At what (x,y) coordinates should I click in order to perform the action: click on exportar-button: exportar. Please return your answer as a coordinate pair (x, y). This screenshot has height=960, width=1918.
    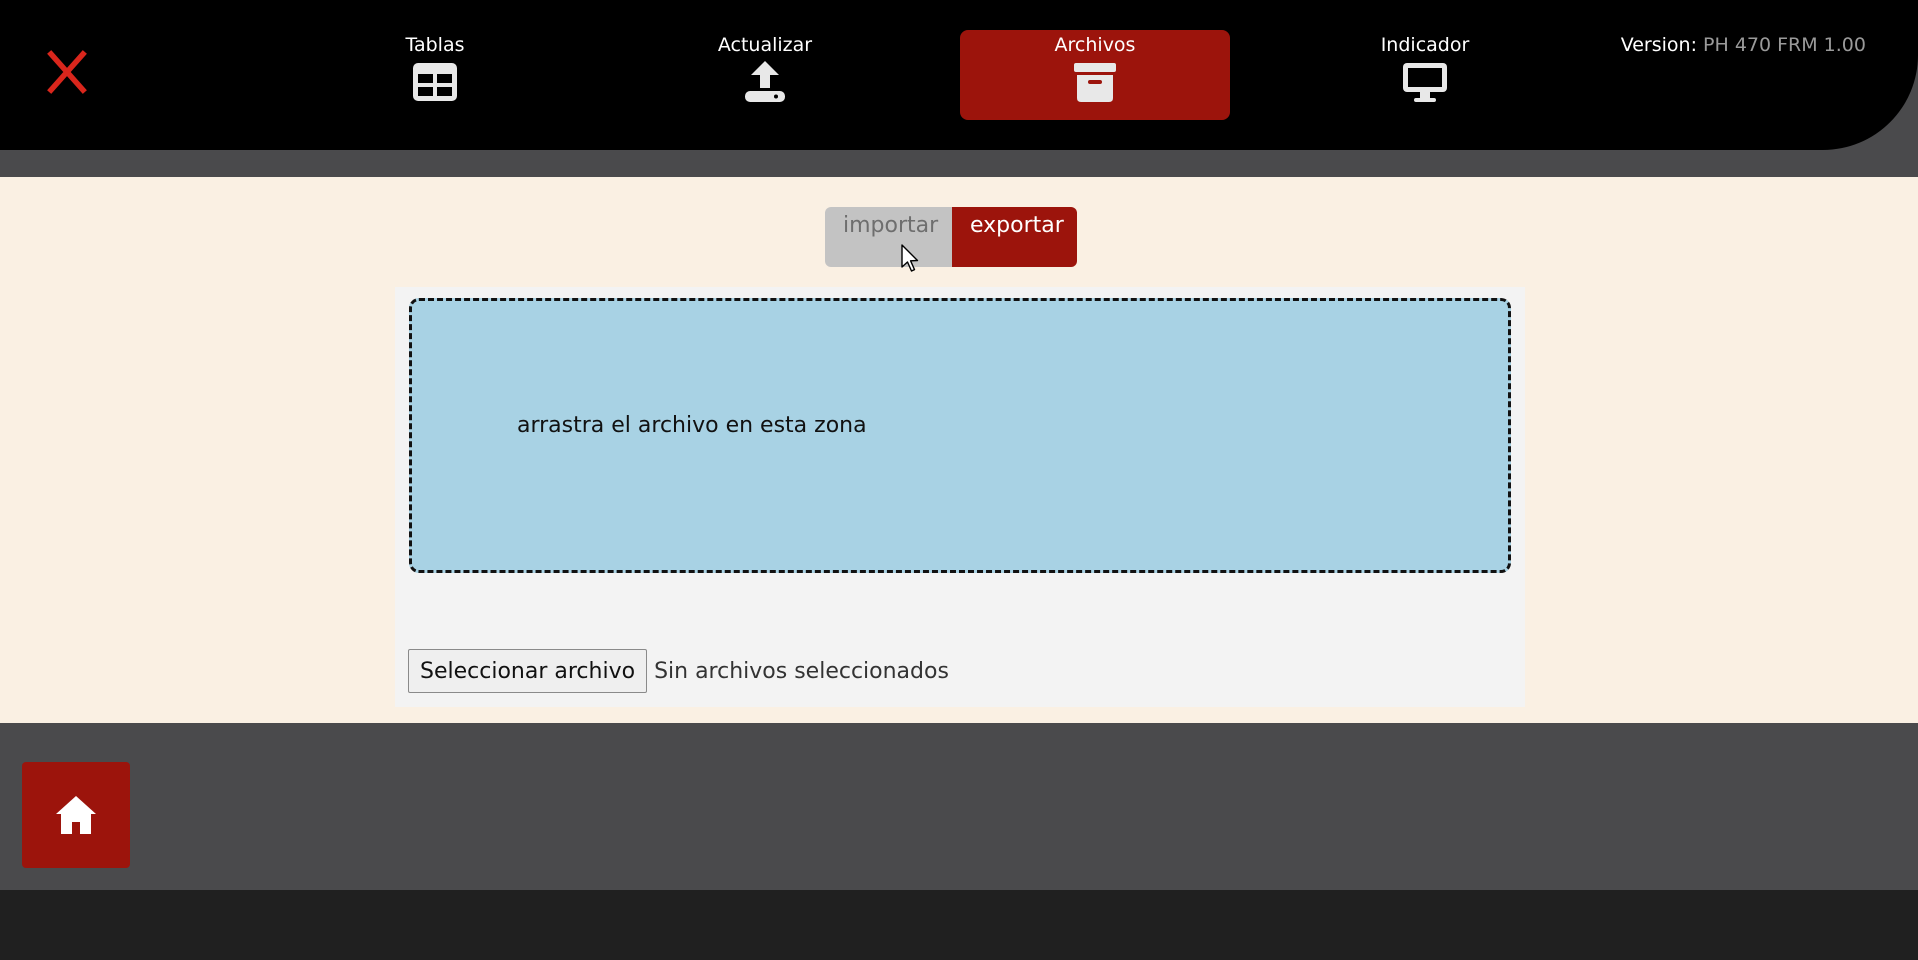
    Looking at the image, I should click on (1014, 237).